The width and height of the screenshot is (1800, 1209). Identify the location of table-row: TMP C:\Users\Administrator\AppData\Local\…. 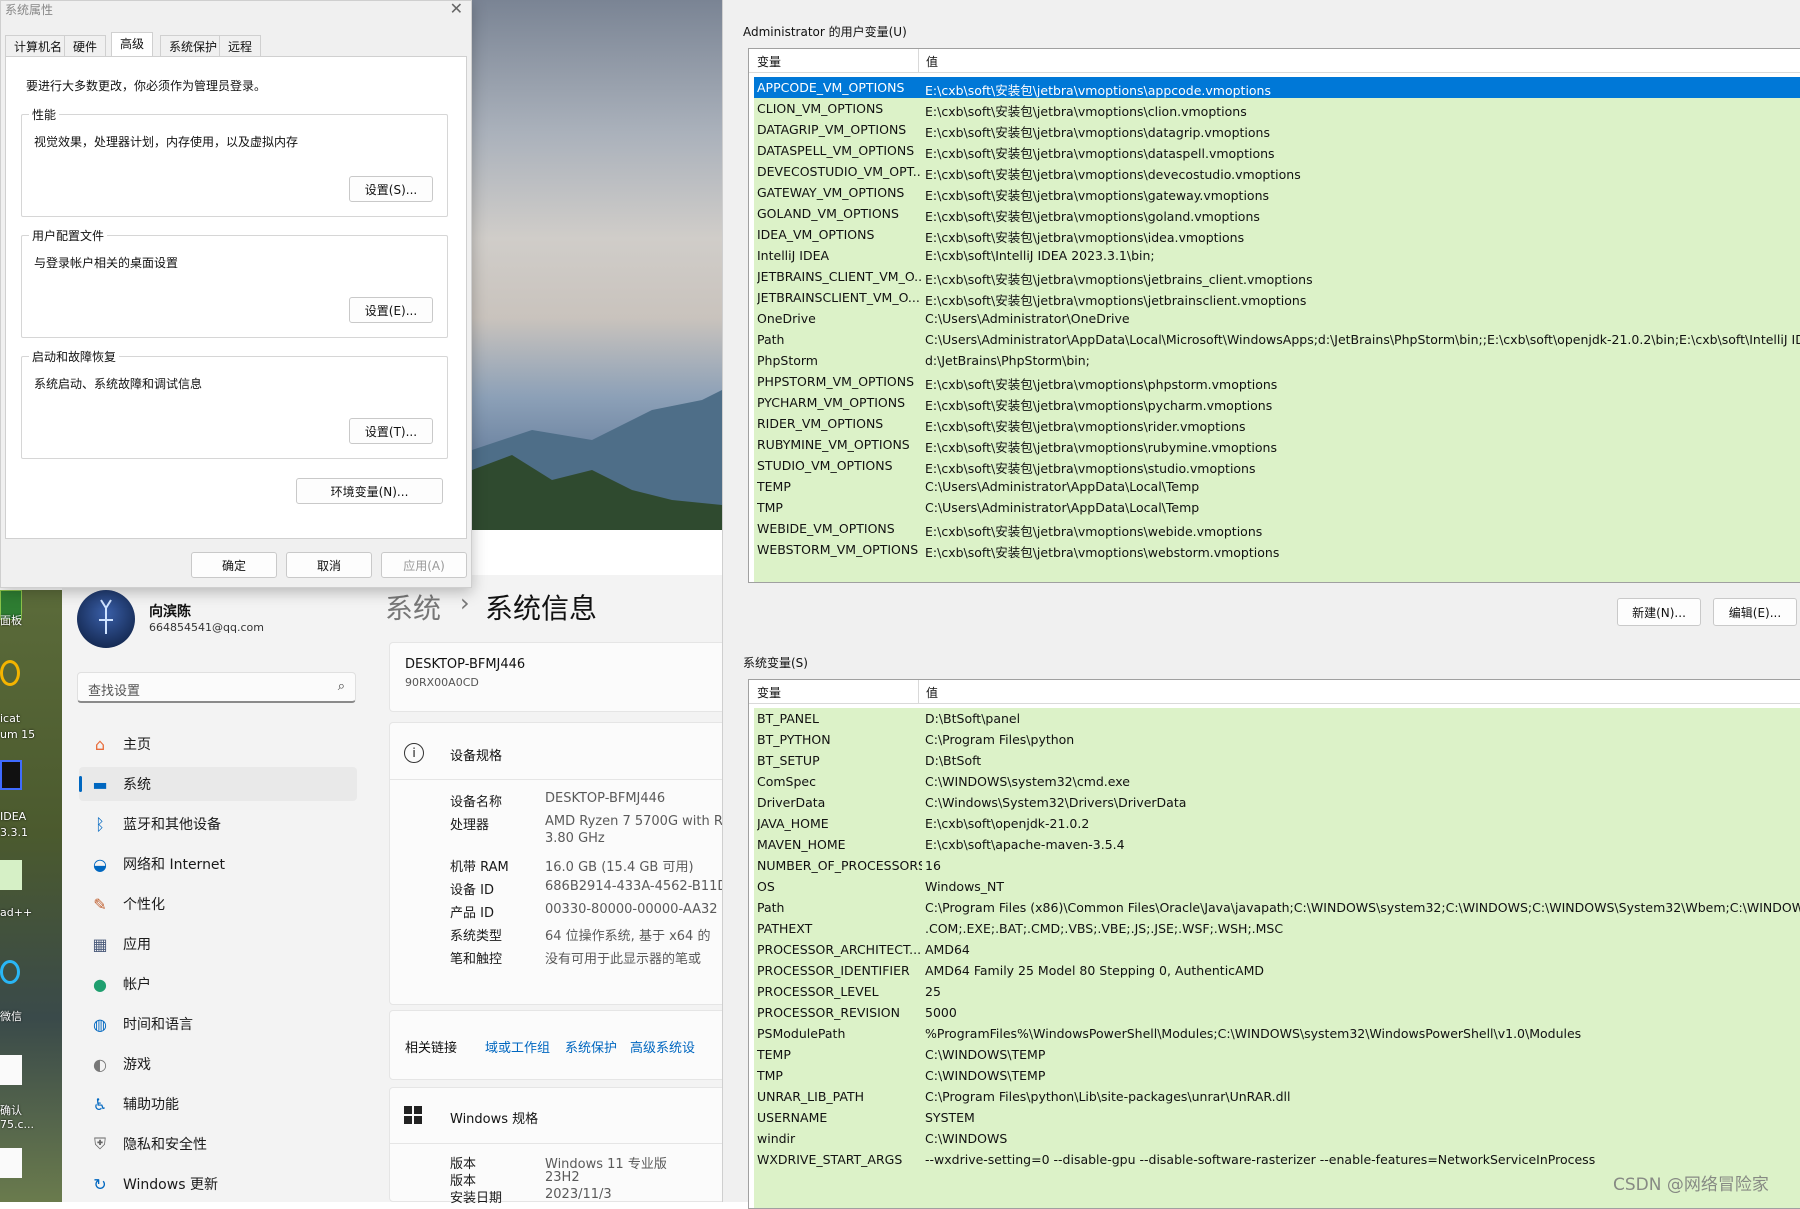
(1277, 507).